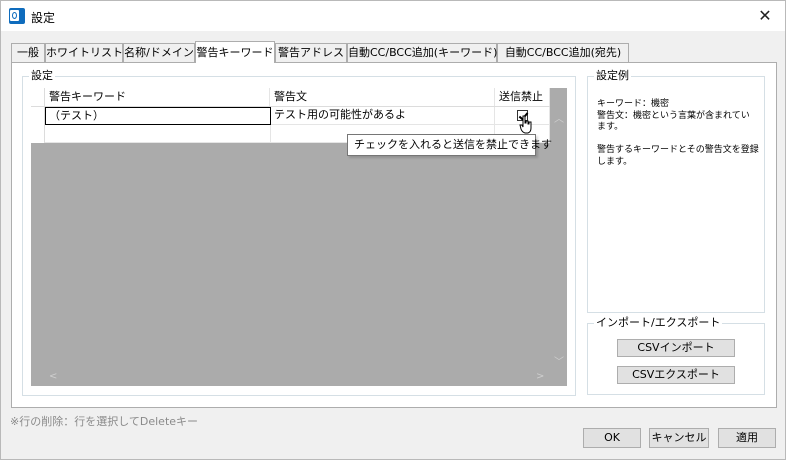  What do you see at coordinates (559, 117) in the screenshot?
I see `scroll-up-icon: ︿` at bounding box center [559, 117].